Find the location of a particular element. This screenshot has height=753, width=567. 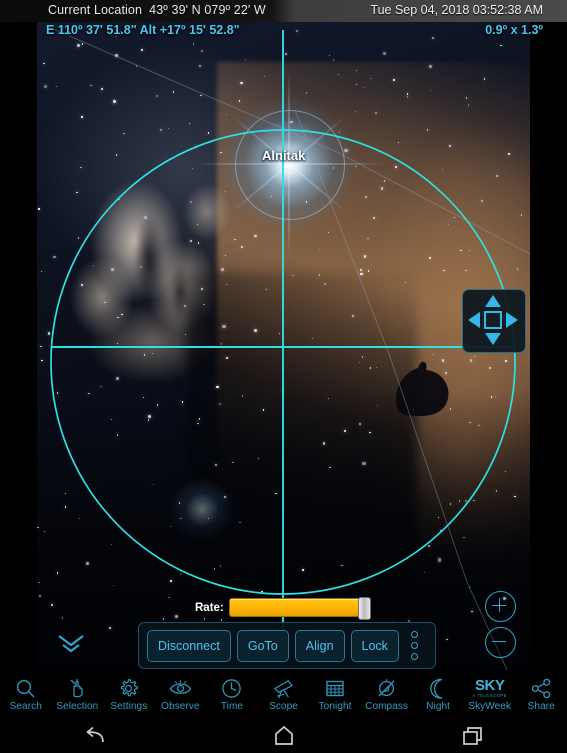

search-icon is located at coordinates (25, 688).